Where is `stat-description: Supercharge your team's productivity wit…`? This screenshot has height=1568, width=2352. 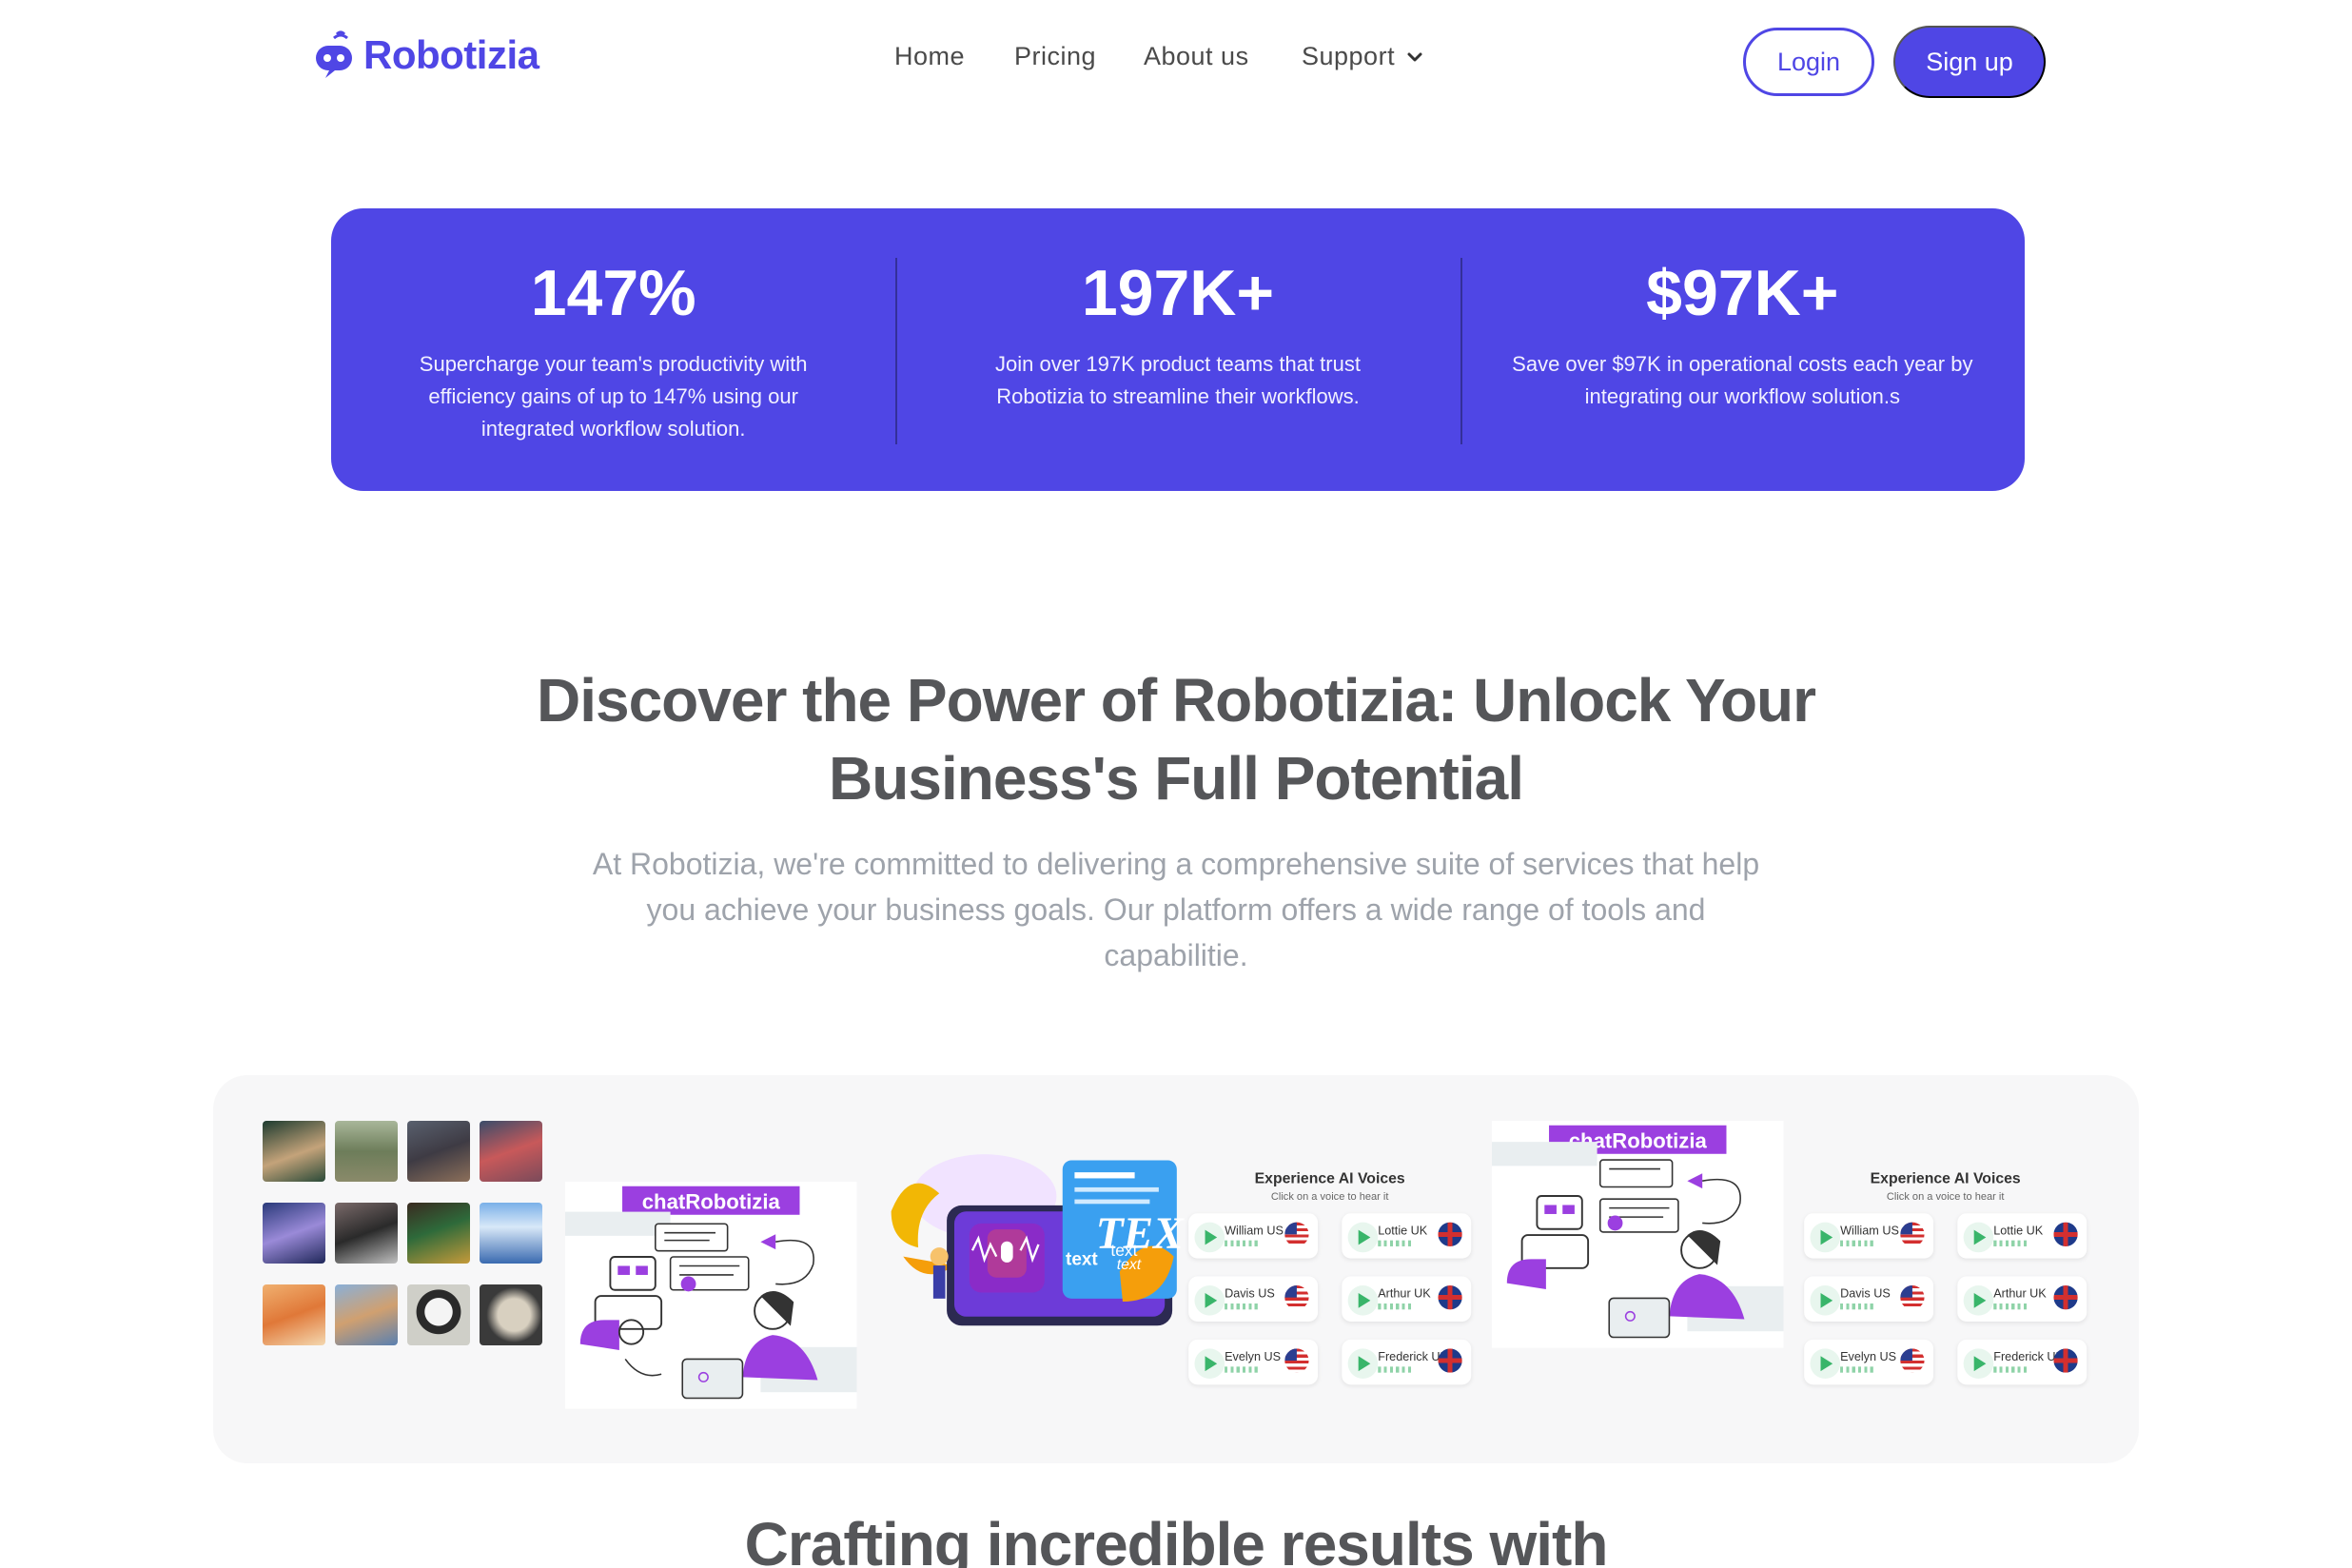 stat-description: Supercharge your team's productivity wit… is located at coordinates (613, 396).